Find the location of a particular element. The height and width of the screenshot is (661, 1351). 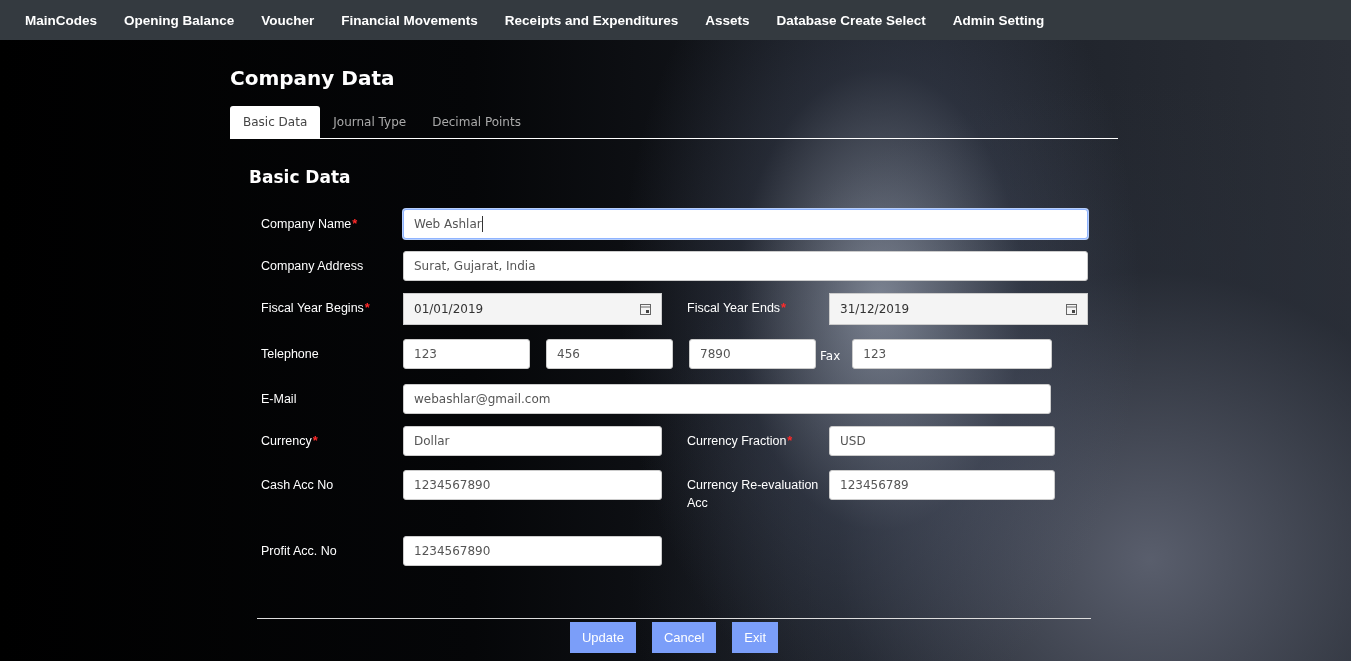

field-label: Currency Re-evaluation Acc is located at coordinates (753, 494).